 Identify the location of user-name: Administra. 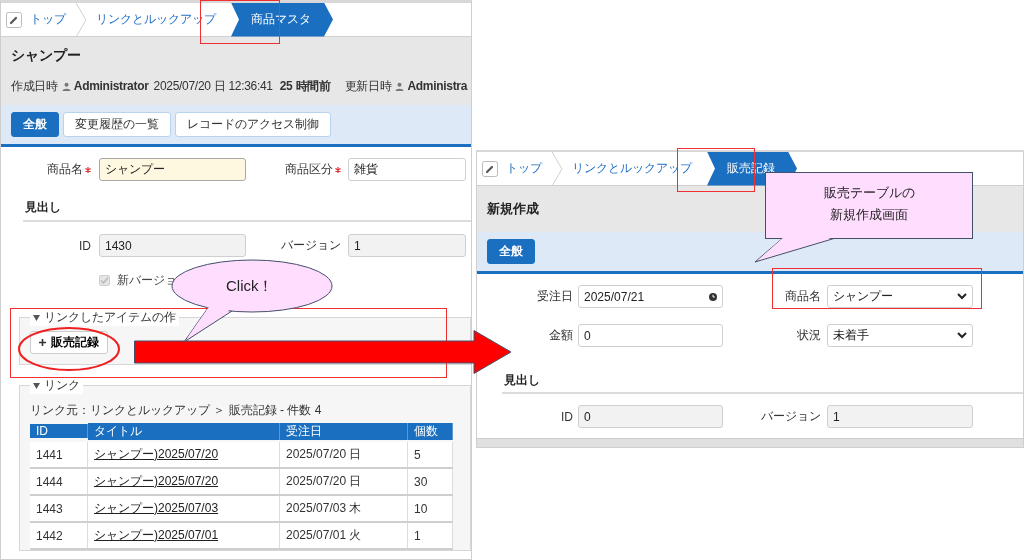
(437, 86).